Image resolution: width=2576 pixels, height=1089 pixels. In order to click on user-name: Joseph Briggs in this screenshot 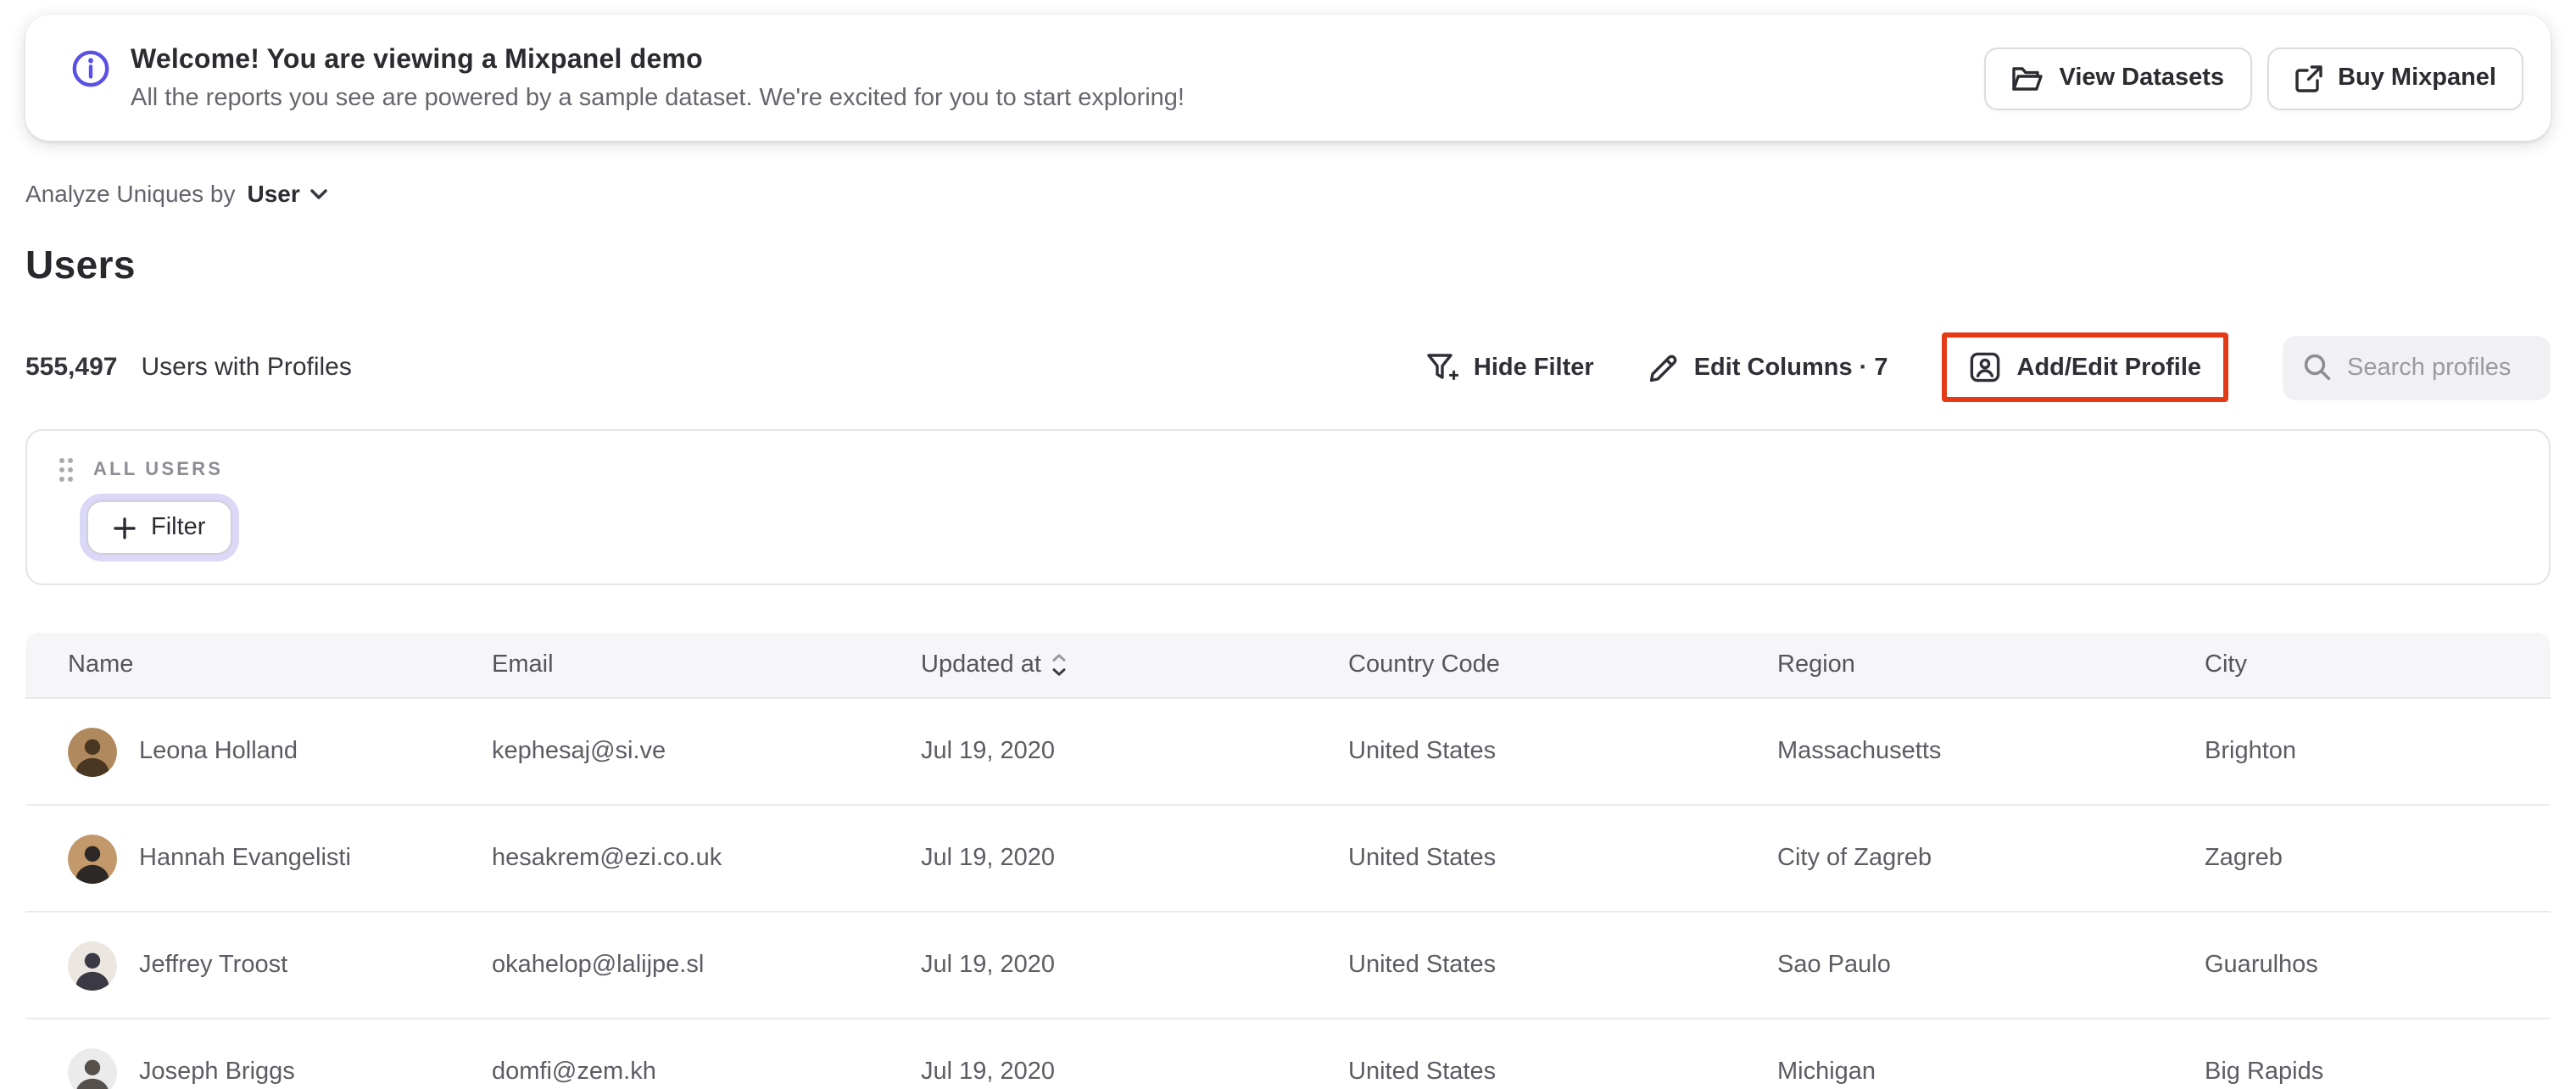, I will do `click(217, 1072)`.